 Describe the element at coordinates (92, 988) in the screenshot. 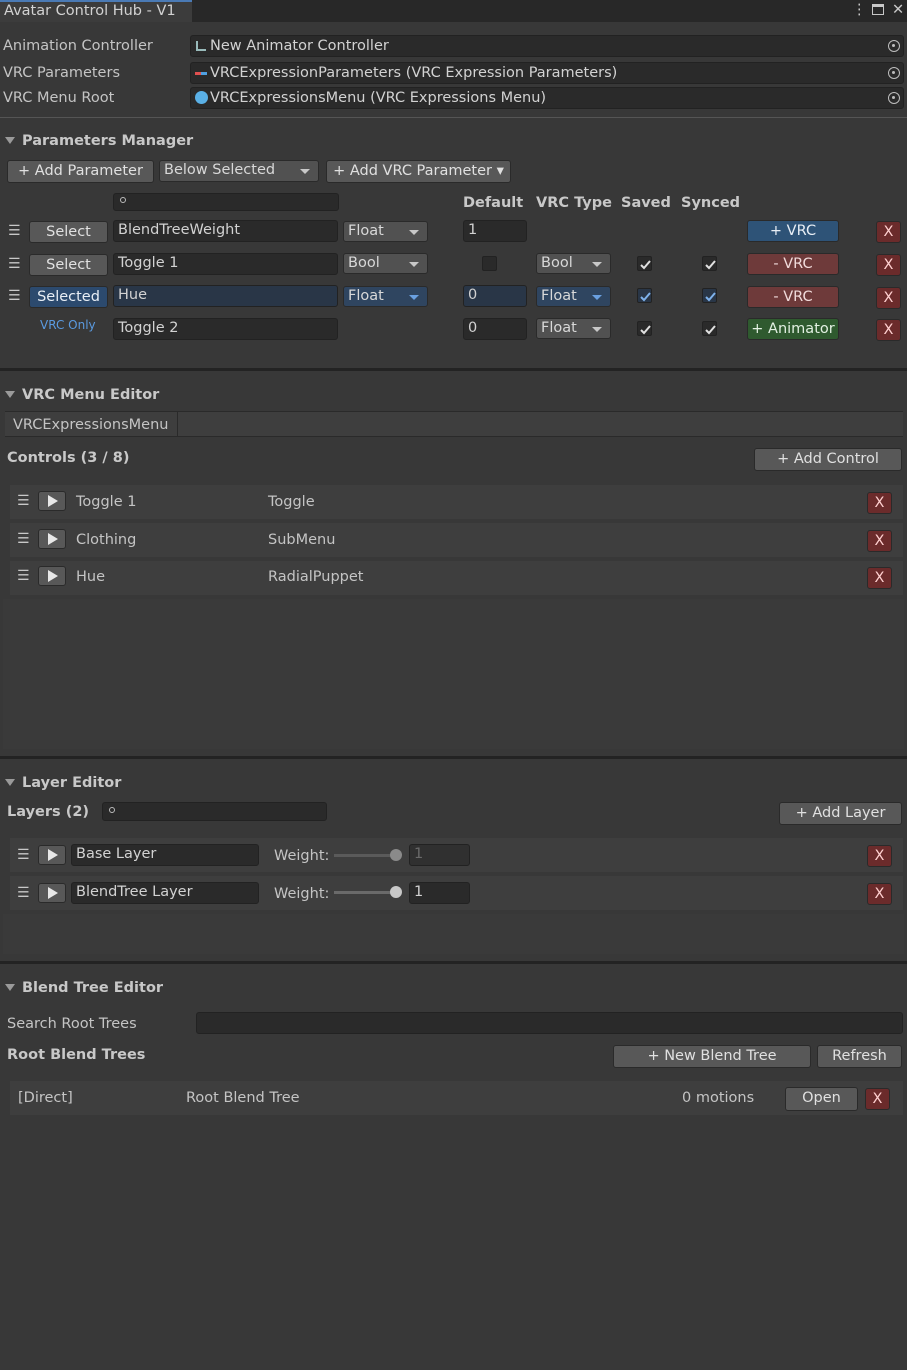

I see `blend-section-title: Blend Tree Editor` at that location.